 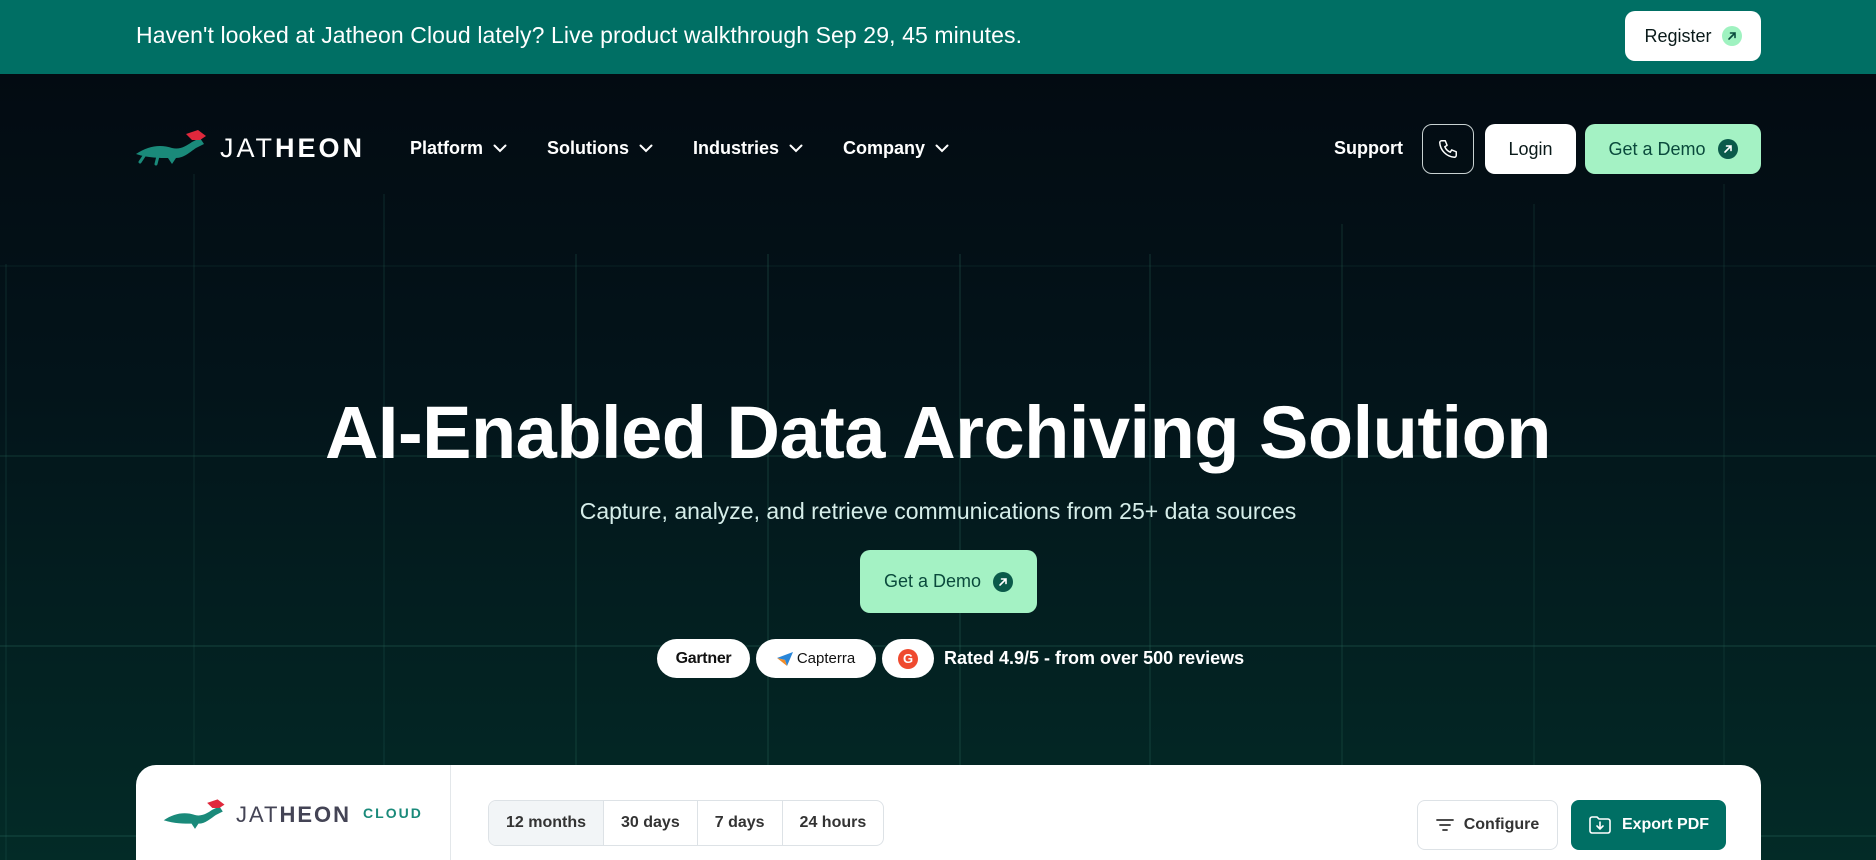 I want to click on support-link: Support, so click(x=1368, y=148).